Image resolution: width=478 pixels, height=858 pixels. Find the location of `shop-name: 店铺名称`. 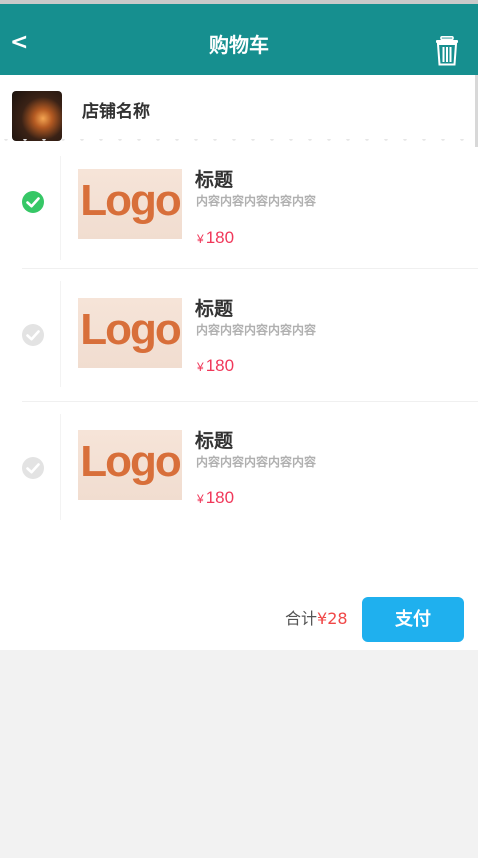

shop-name: 店铺名称 is located at coordinates (116, 112).